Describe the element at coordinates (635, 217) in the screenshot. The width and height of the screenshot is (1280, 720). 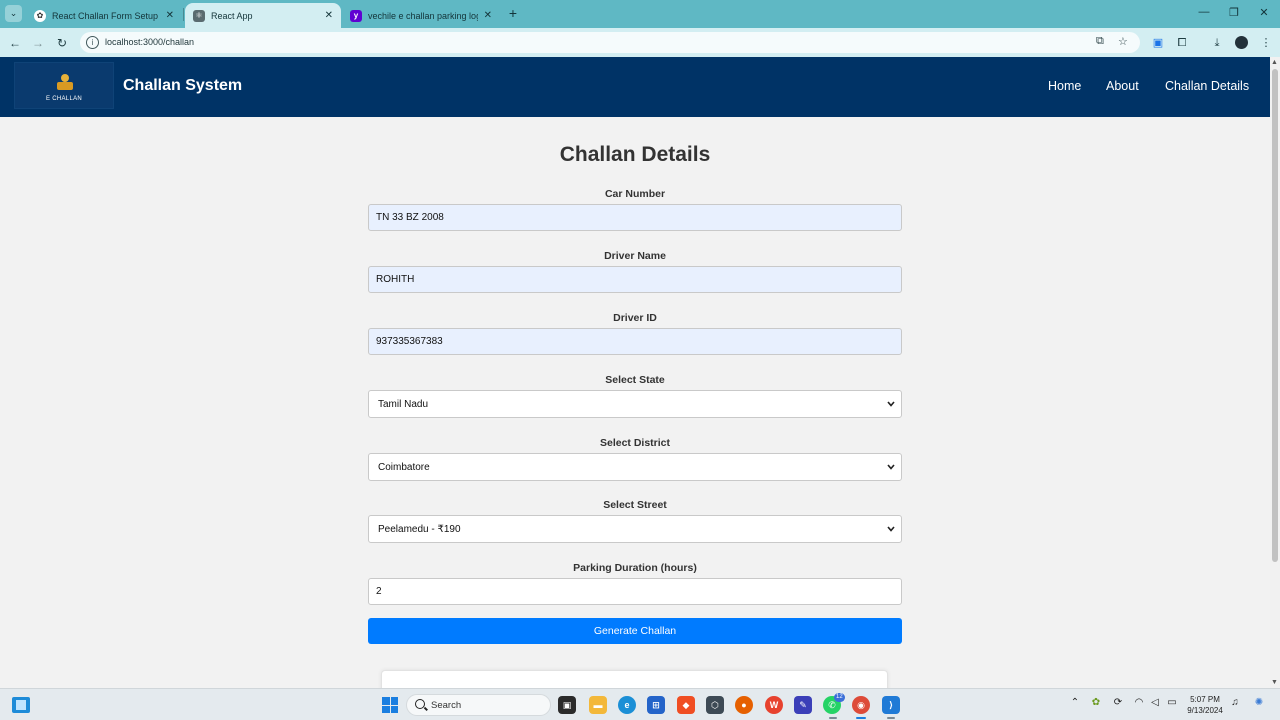
I see `car-number-input` at that location.